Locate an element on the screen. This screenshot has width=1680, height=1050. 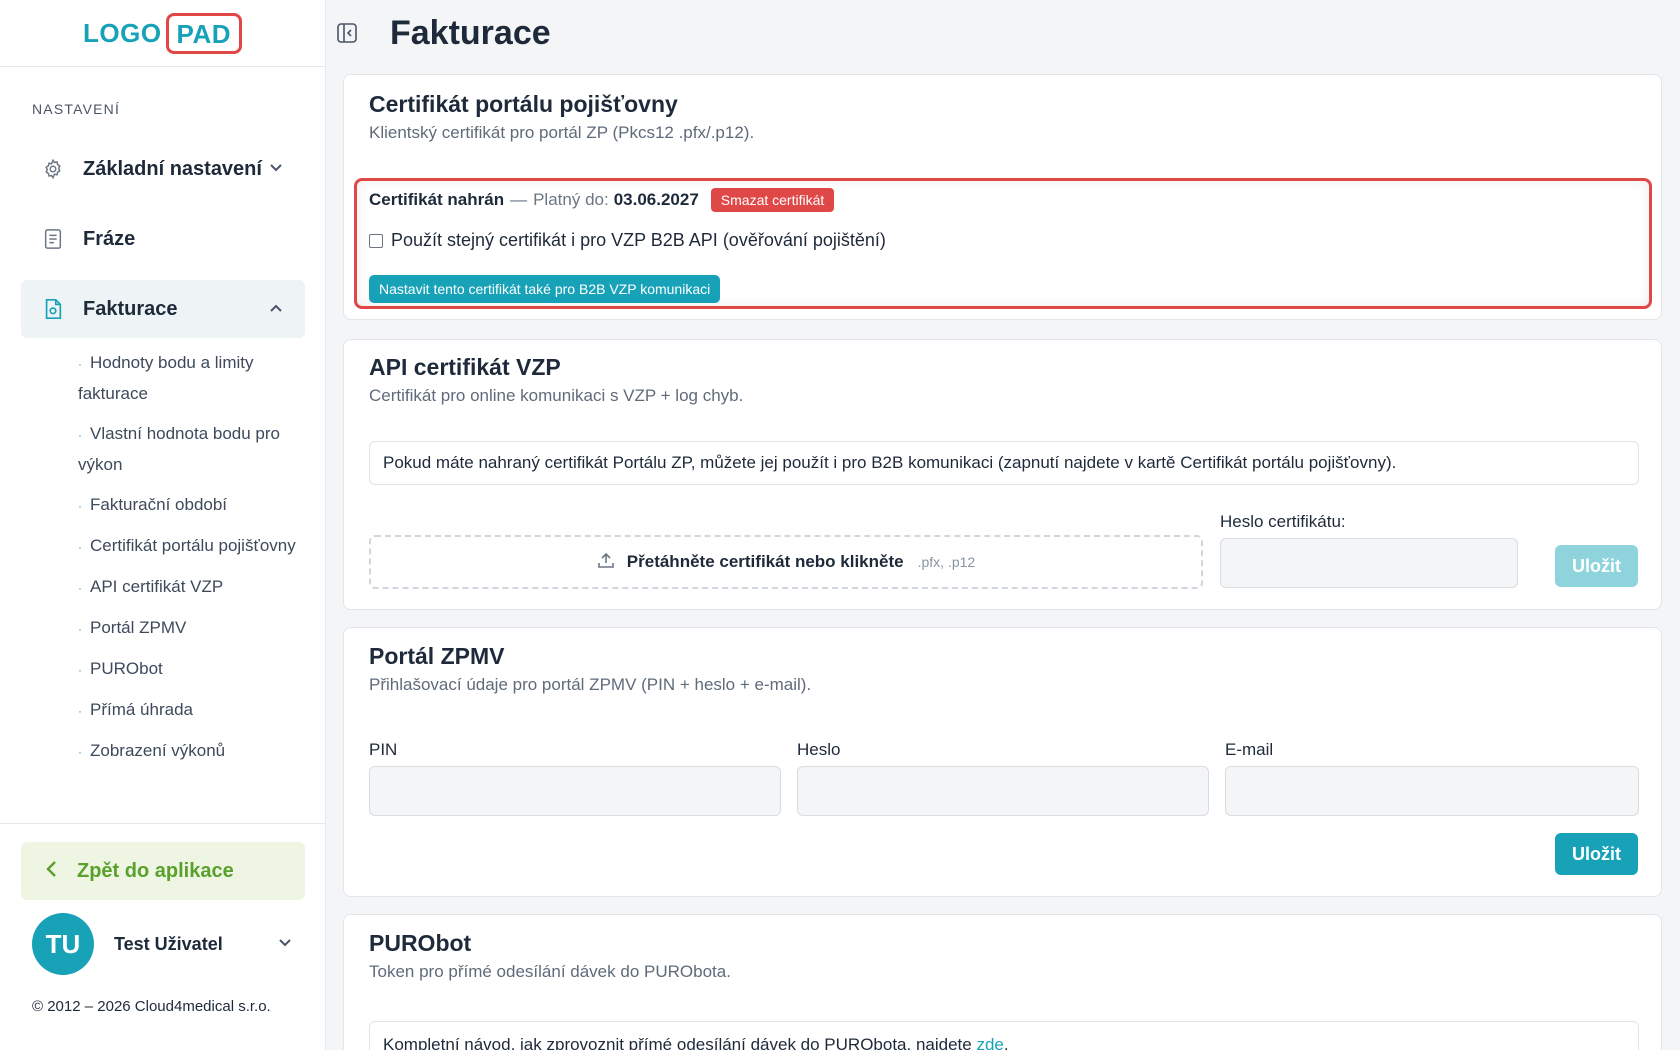
section-label-nastaveni: NASTAVENÍ is located at coordinates (76, 109).